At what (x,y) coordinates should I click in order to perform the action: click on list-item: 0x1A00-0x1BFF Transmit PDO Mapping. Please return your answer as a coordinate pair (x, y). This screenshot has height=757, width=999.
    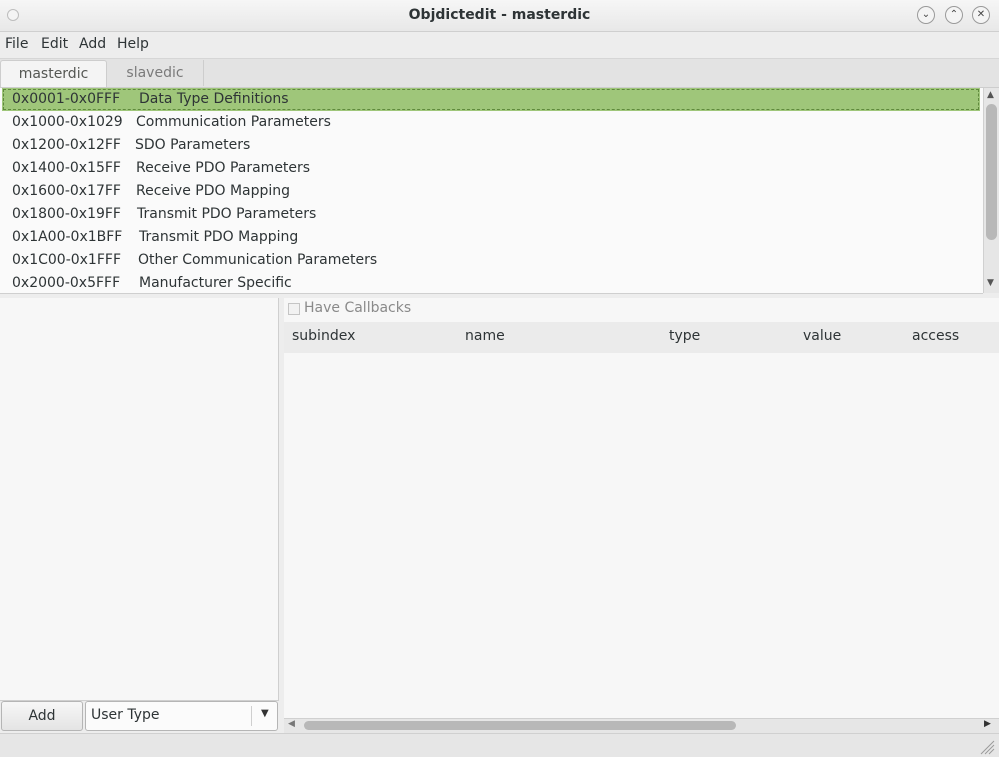
    Looking at the image, I should click on (491, 237).